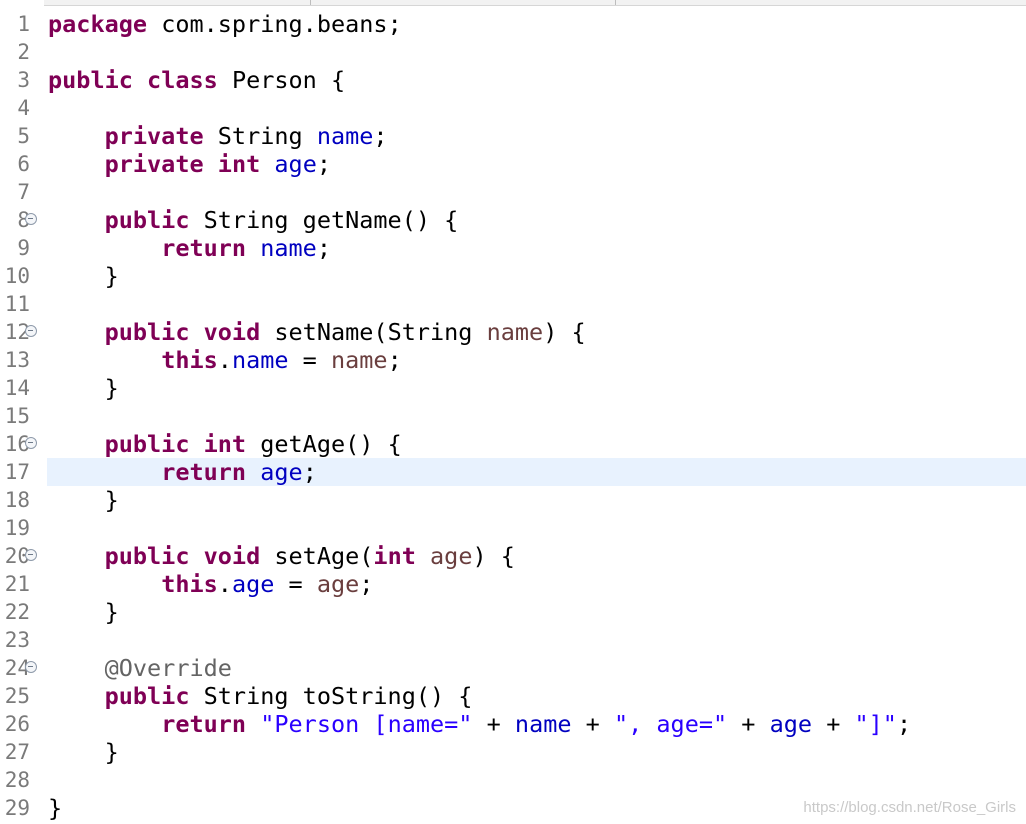  What do you see at coordinates (17, 696) in the screenshot?
I see `line-number: 25` at bounding box center [17, 696].